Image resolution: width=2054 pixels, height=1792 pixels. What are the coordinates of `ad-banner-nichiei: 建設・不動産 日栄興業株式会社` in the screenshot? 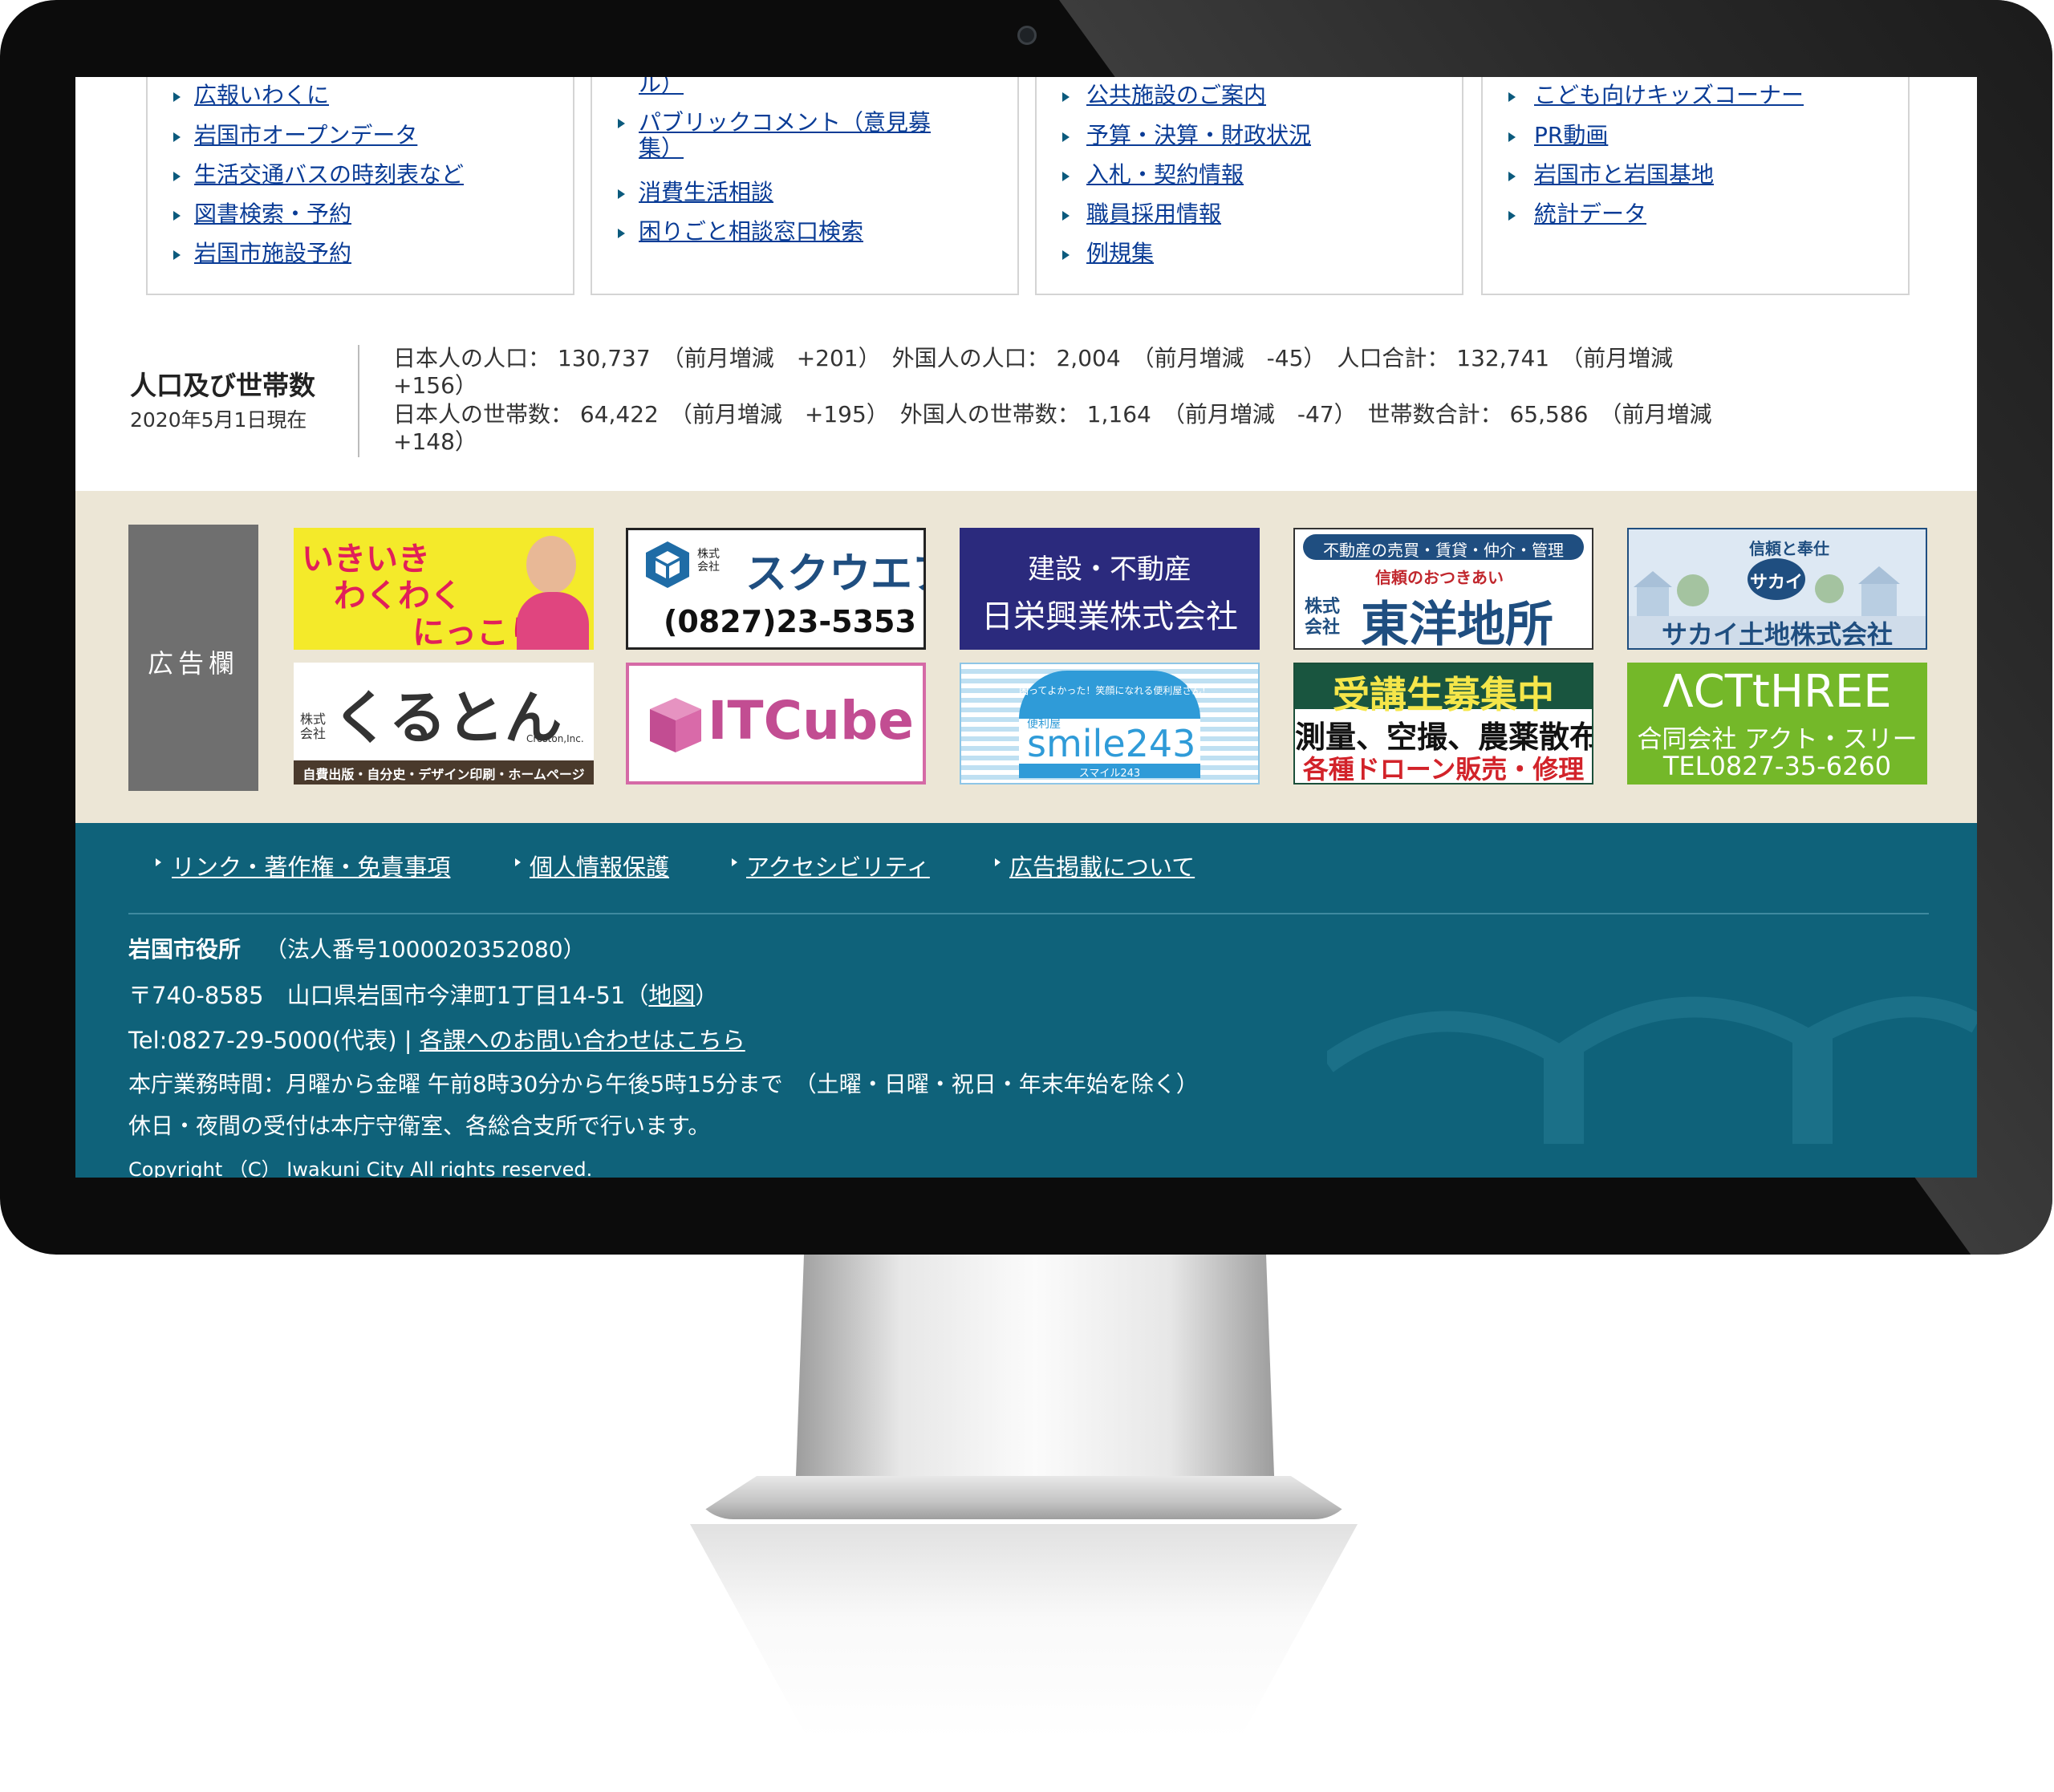 It's located at (1110, 589).